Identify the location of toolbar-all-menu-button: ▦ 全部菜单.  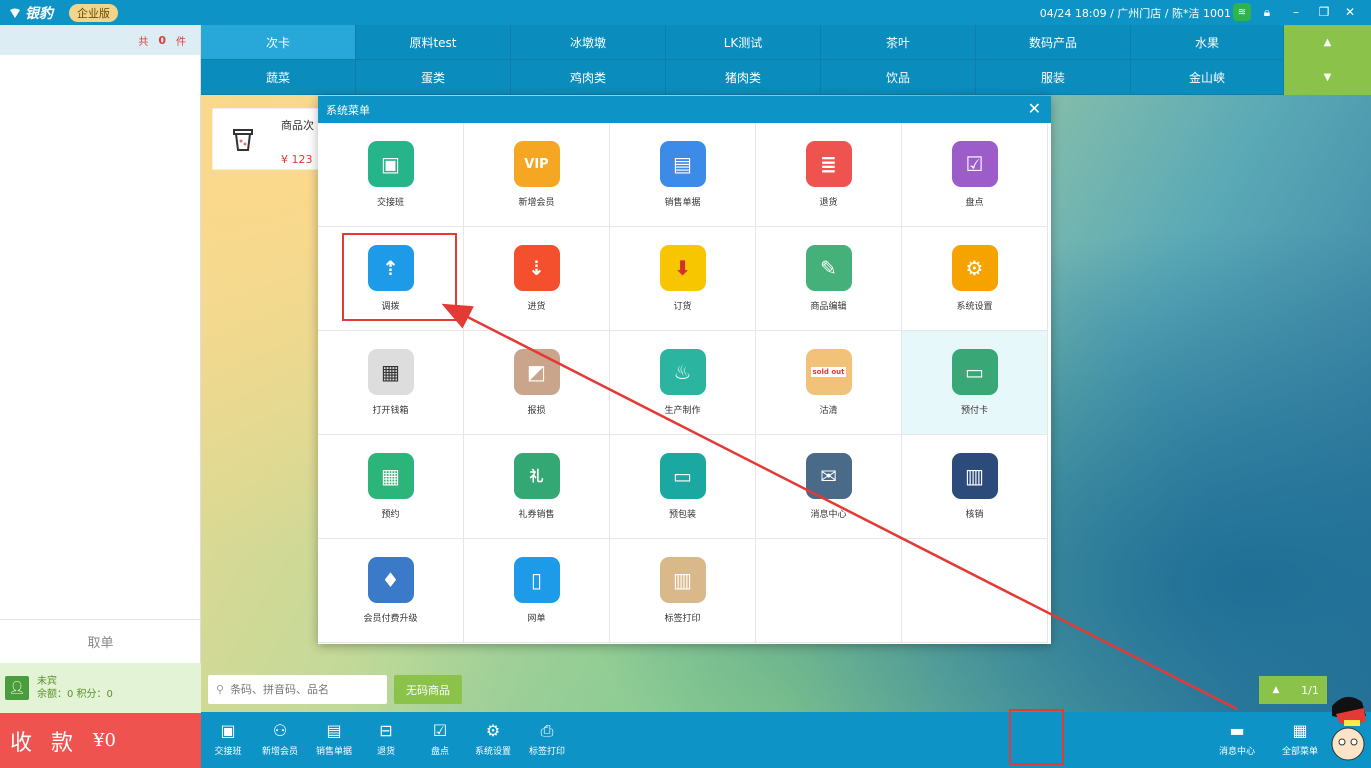
(1300, 740).